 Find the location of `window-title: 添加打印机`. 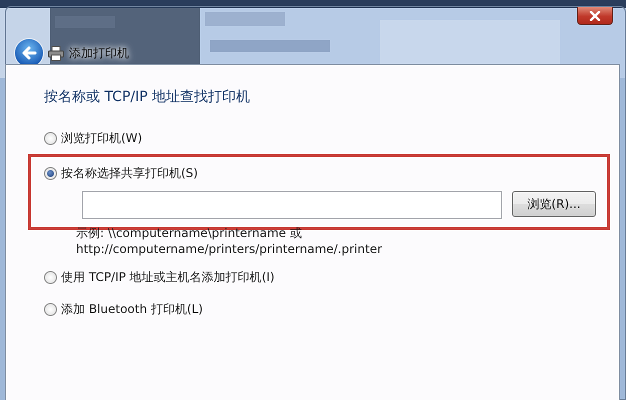

window-title: 添加打印机 is located at coordinates (99, 53).